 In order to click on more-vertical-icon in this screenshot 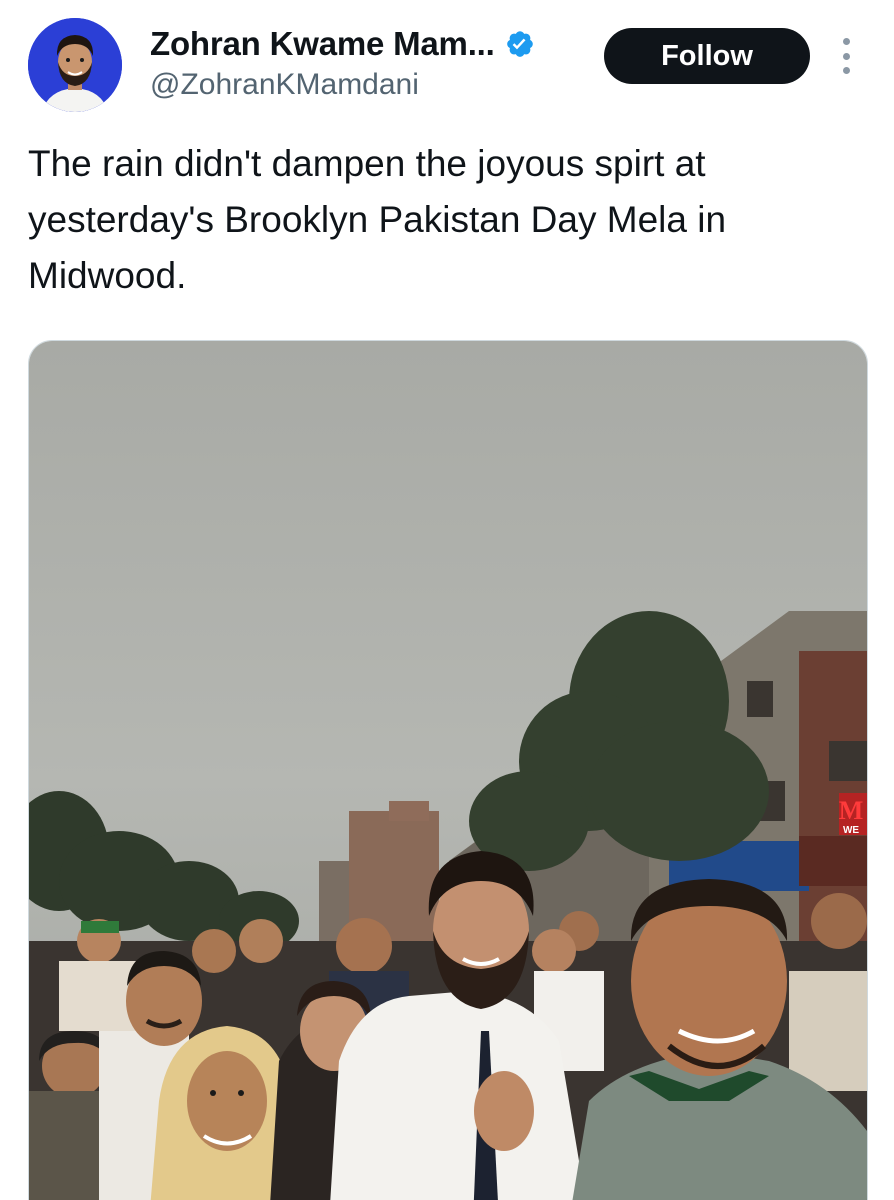, I will do `click(846, 56)`.